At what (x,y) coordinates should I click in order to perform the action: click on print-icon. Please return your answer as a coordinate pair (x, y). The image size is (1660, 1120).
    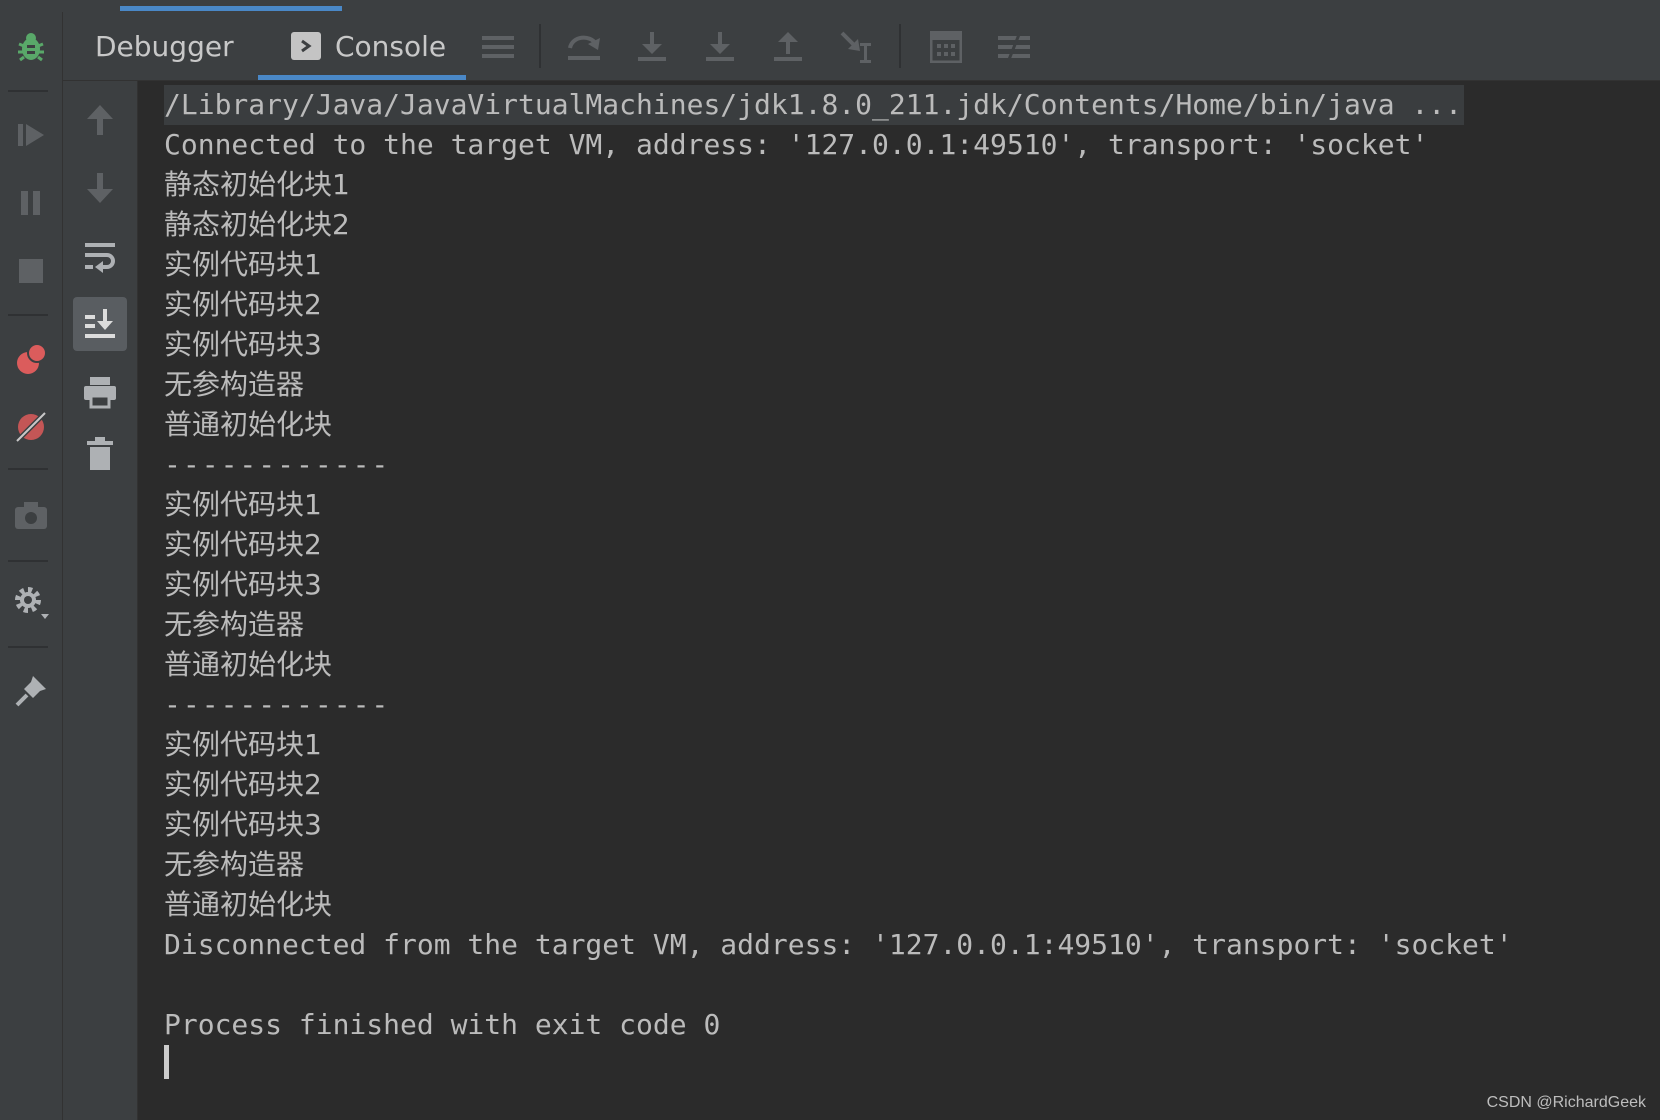
    Looking at the image, I should click on (100, 392).